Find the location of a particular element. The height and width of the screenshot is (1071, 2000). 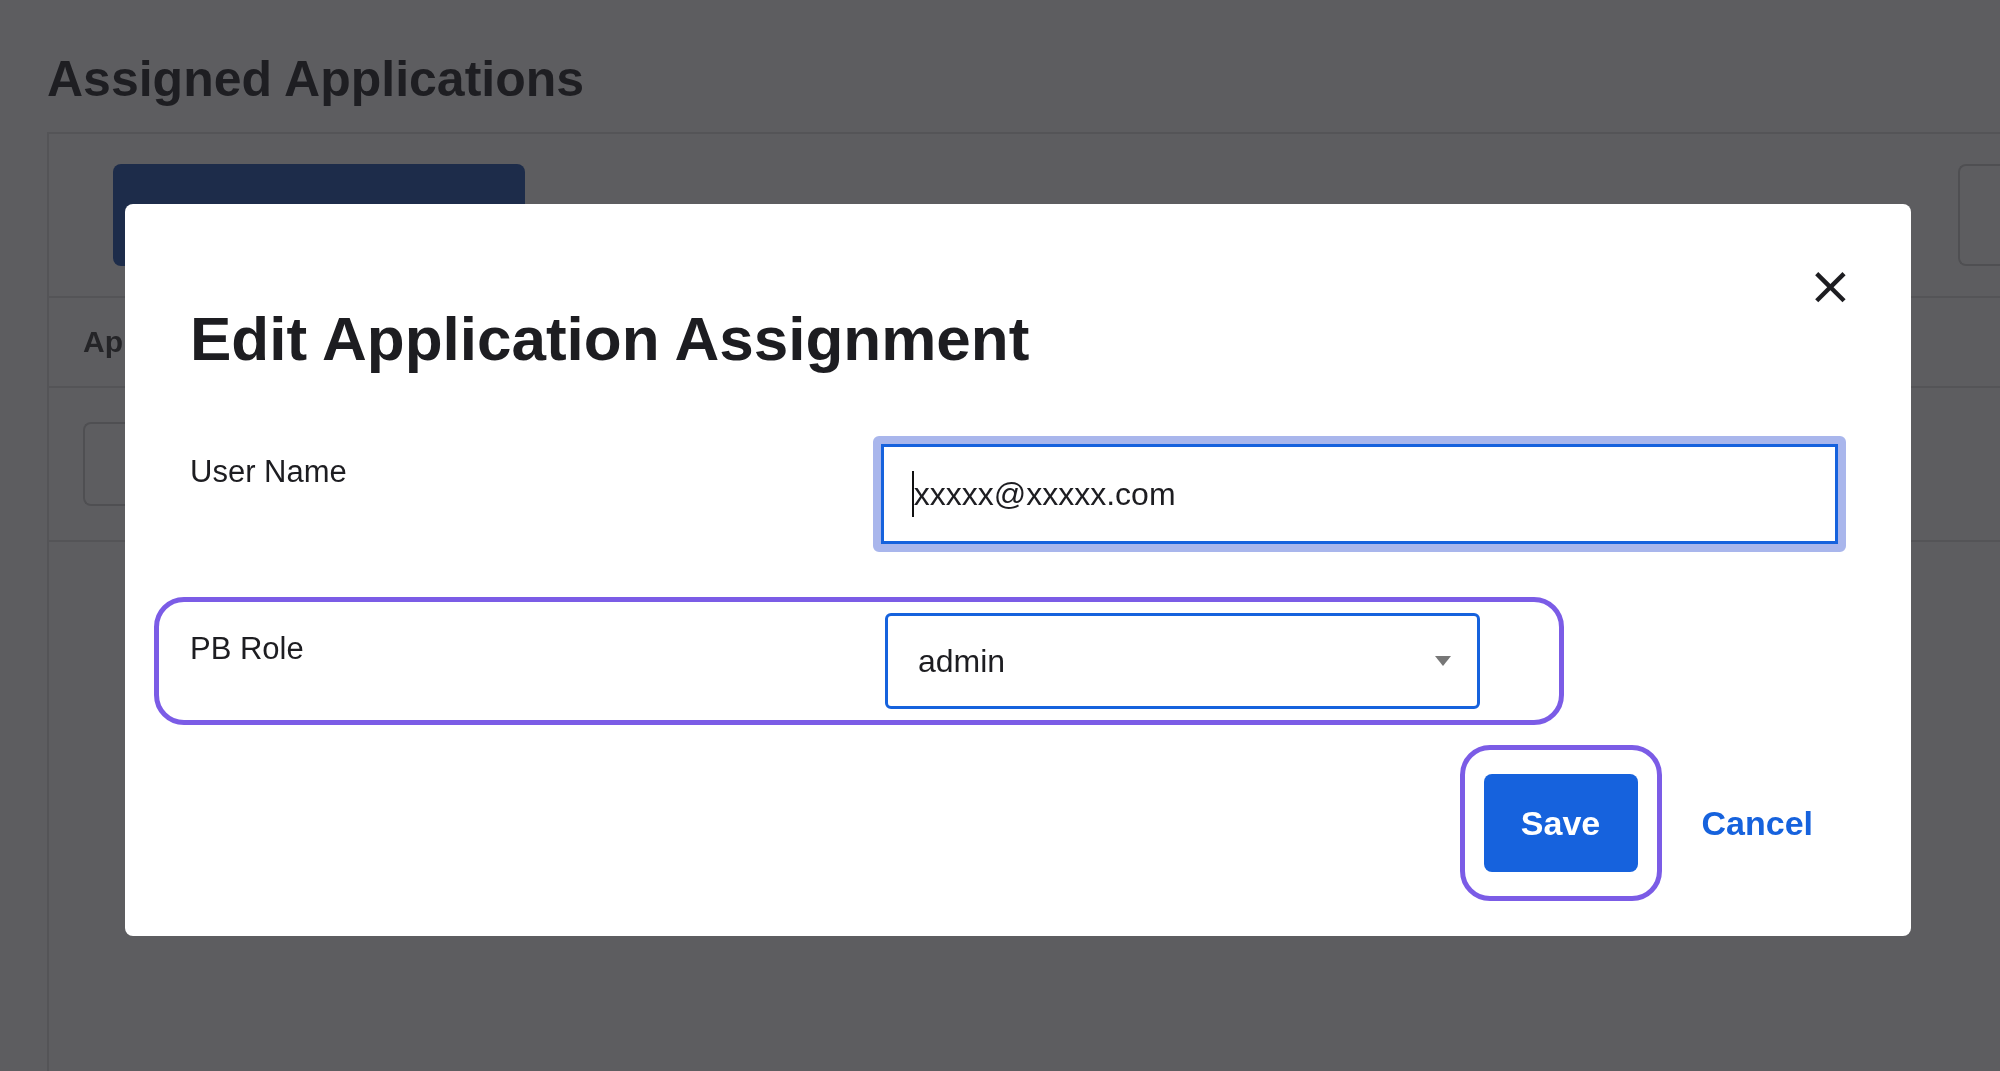

input-field: xxxxx@xxxxx.com is located at coordinates (1359, 494).